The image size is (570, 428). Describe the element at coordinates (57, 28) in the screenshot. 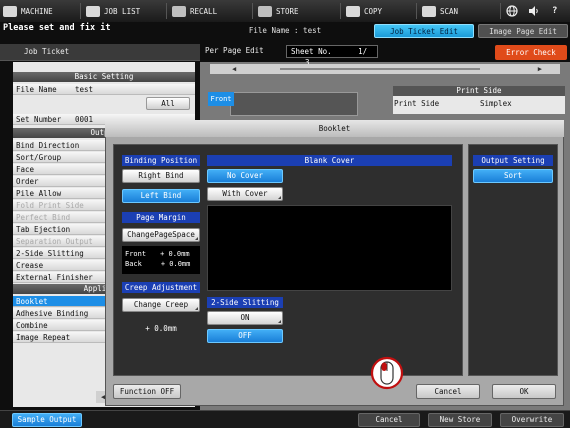

I see `status-message: Please set and fix it` at that location.